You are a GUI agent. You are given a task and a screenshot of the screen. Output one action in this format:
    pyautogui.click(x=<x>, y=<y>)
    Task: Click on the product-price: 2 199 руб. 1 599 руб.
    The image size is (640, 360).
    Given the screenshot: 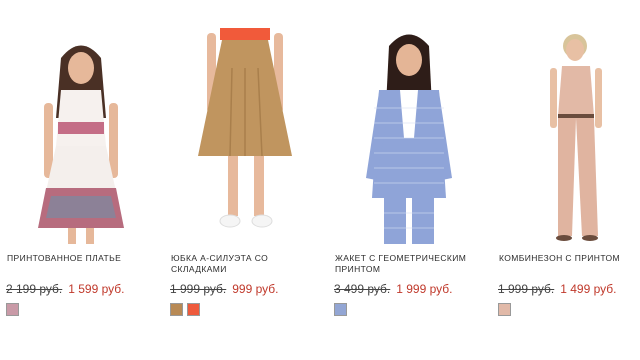 What is the action you would take?
    pyautogui.click(x=84, y=289)
    